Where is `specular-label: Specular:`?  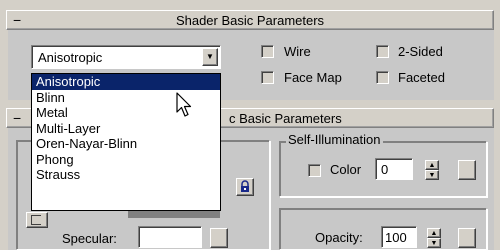 specular-label: Specular: is located at coordinates (89, 238).